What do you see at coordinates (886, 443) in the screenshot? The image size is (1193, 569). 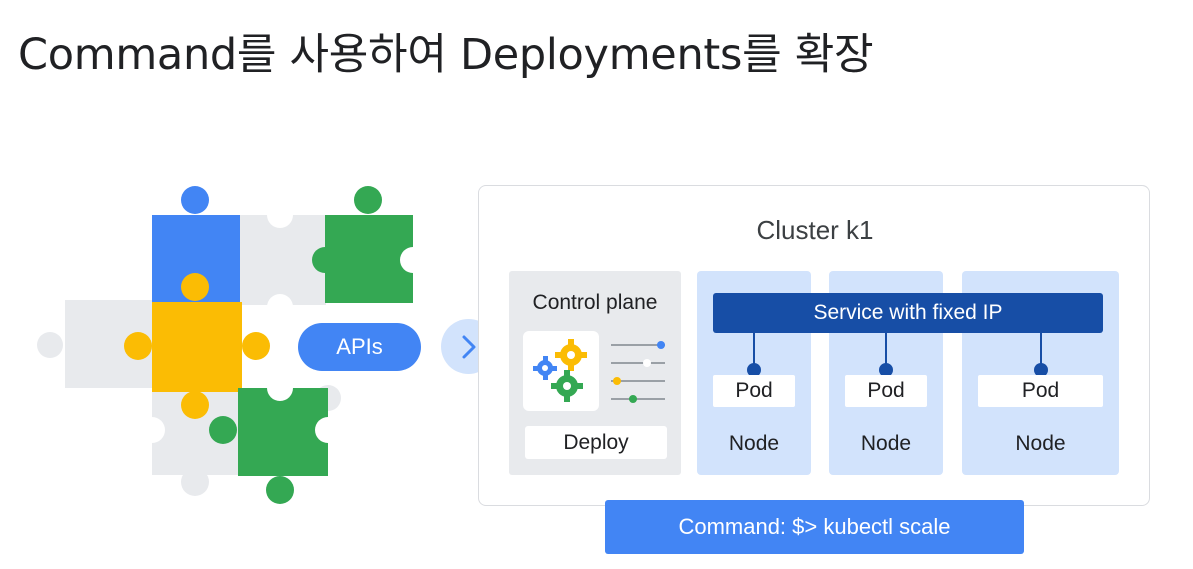 I see `node-2-label: Node` at bounding box center [886, 443].